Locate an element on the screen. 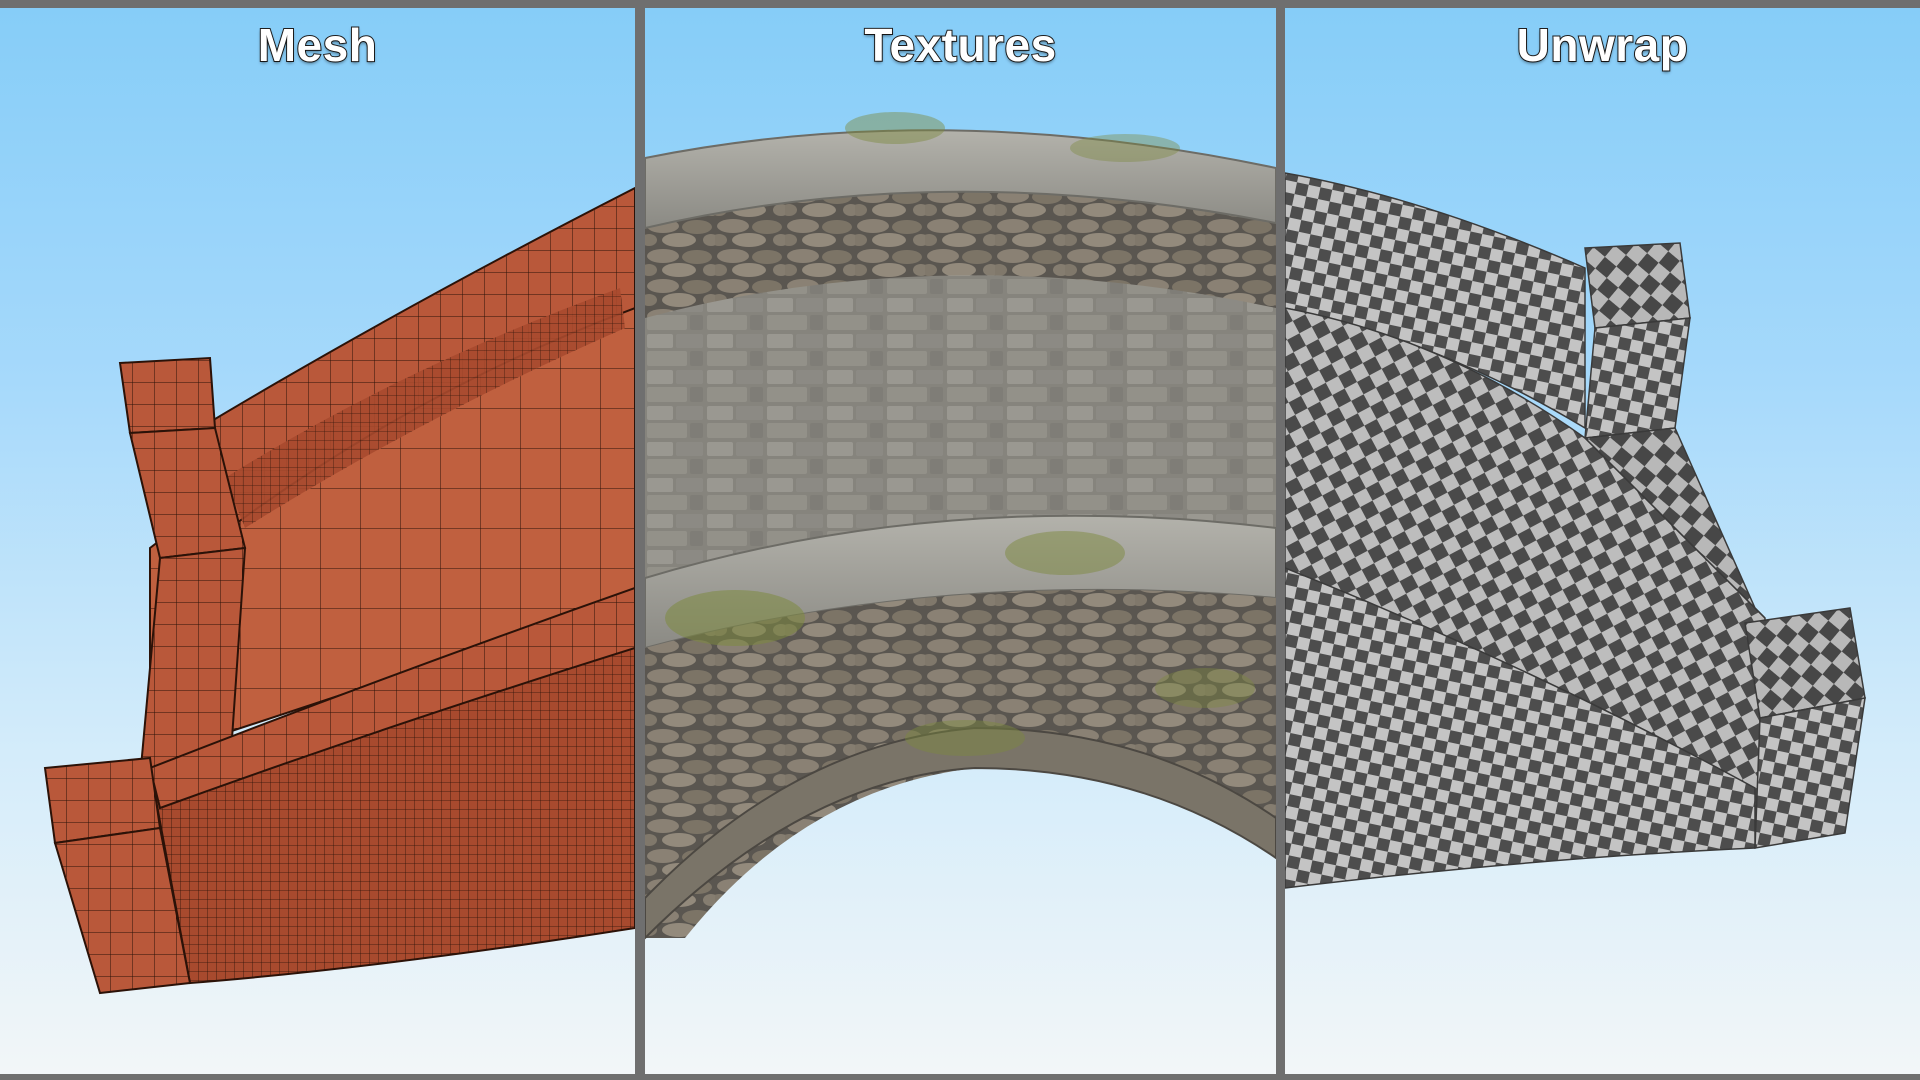  panel-title-textures: Textures is located at coordinates (960, 45).